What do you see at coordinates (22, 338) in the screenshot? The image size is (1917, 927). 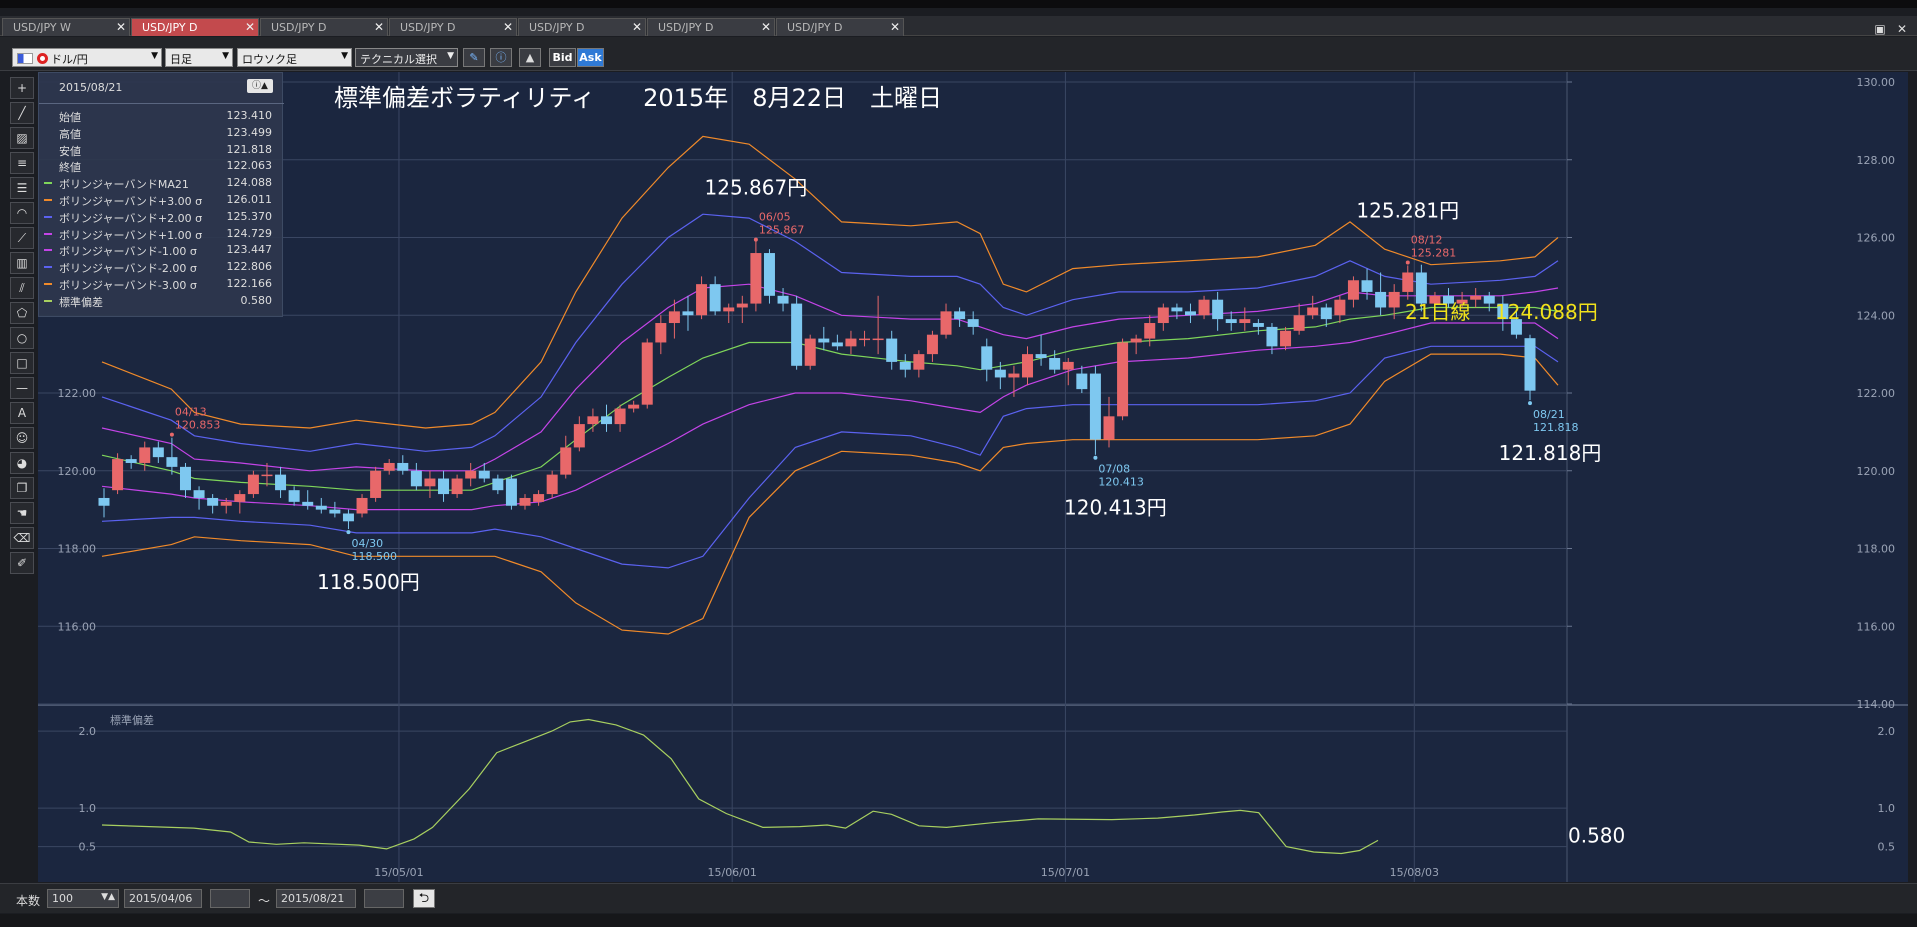 I see `circle-icon: ○` at bounding box center [22, 338].